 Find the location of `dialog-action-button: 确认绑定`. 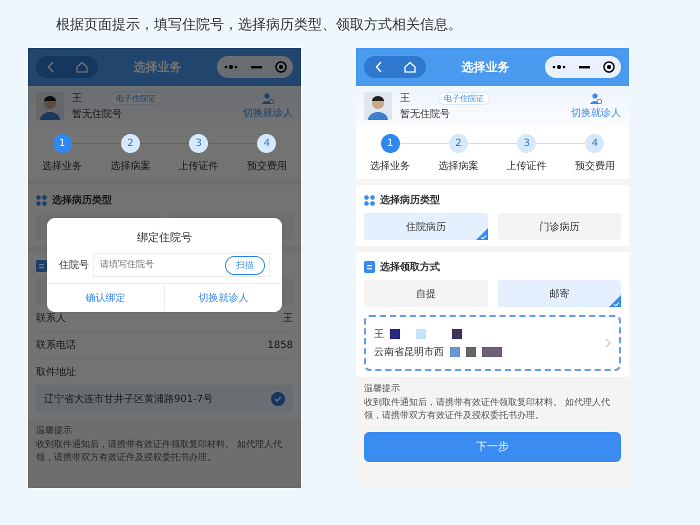

dialog-action-button: 确认绑定 is located at coordinates (105, 298).